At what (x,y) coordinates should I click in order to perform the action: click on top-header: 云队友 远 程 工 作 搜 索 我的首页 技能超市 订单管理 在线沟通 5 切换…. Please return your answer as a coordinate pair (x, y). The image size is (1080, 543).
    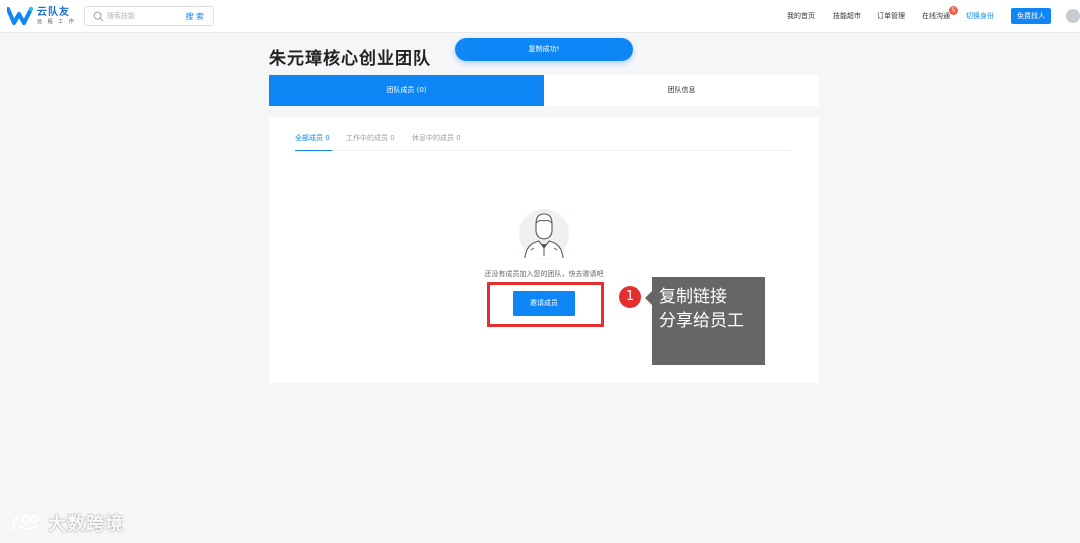
    Looking at the image, I should click on (540, 16).